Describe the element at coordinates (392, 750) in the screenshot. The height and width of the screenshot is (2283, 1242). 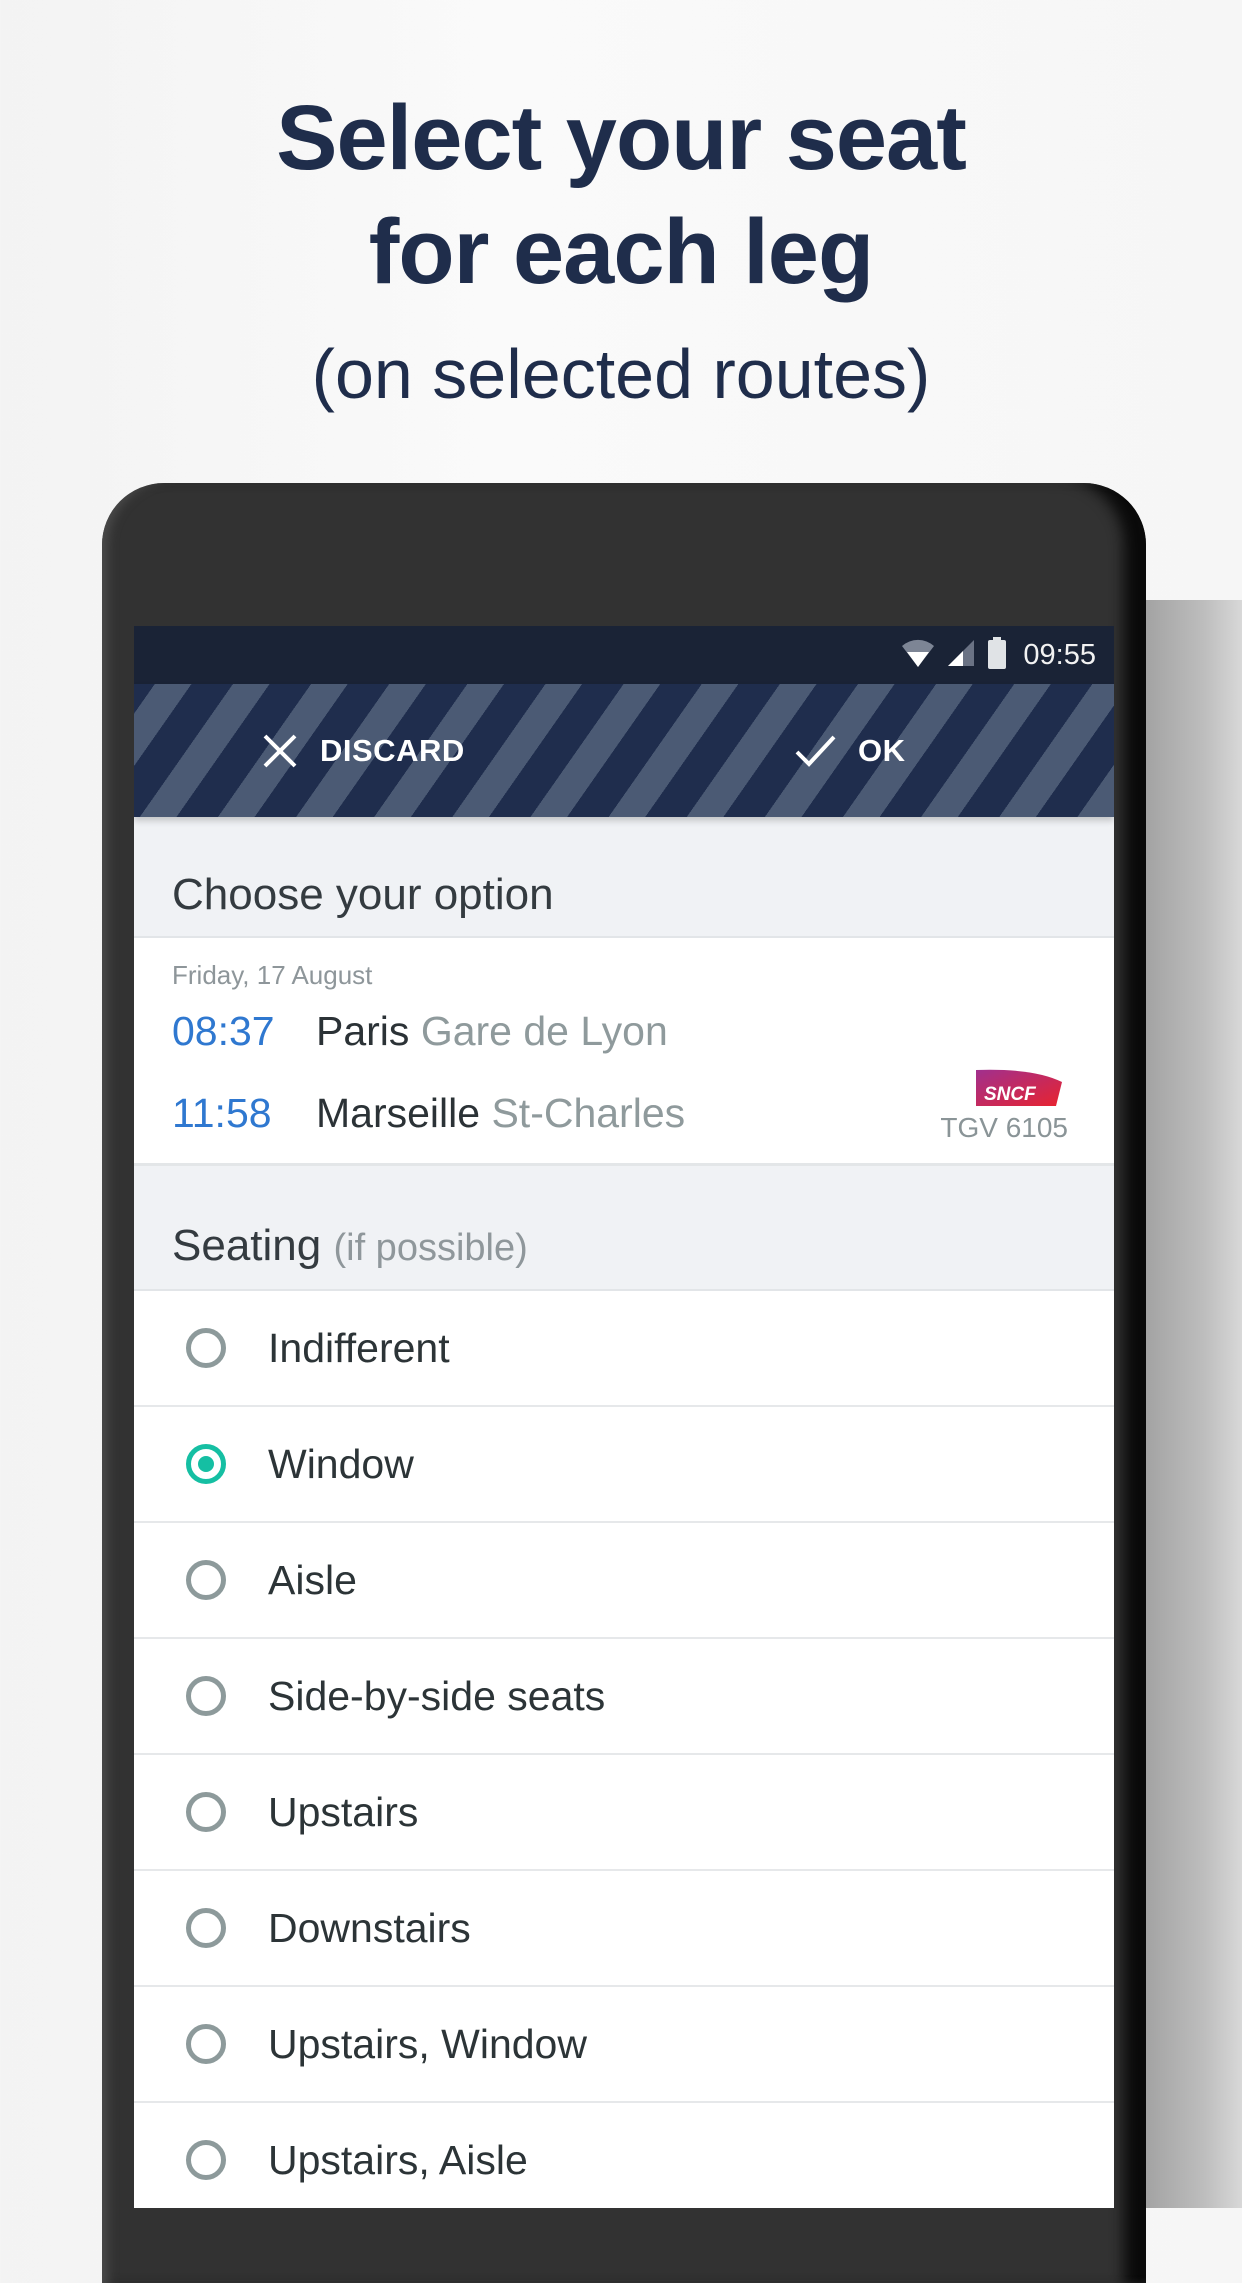
I see `discard-label: DISCARD` at that location.